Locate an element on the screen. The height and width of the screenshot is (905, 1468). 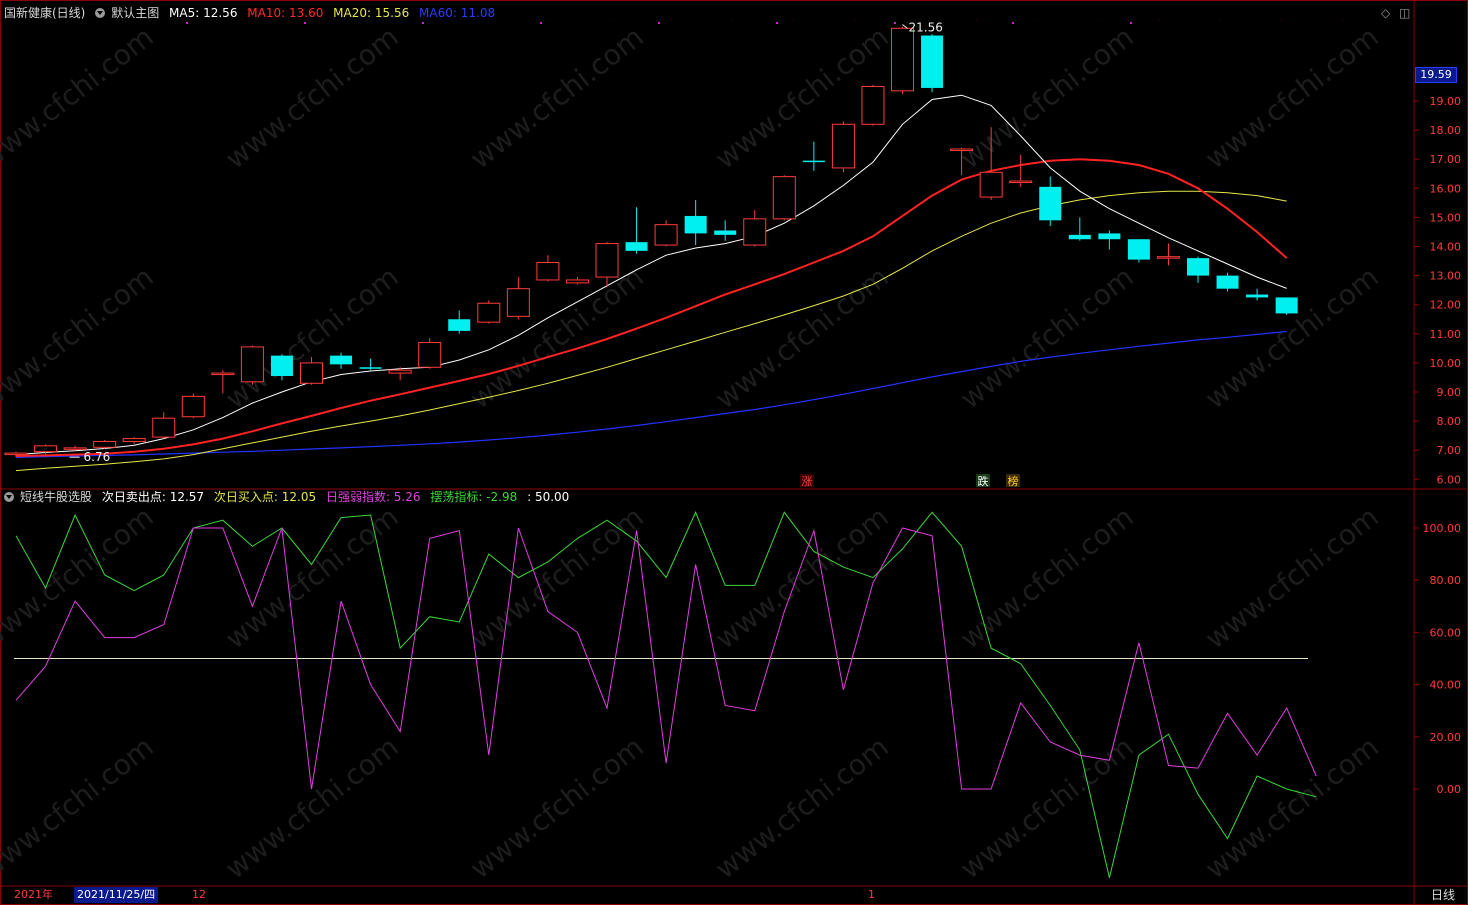
price-tick-label: 6.00 is located at coordinates (1449, 479).